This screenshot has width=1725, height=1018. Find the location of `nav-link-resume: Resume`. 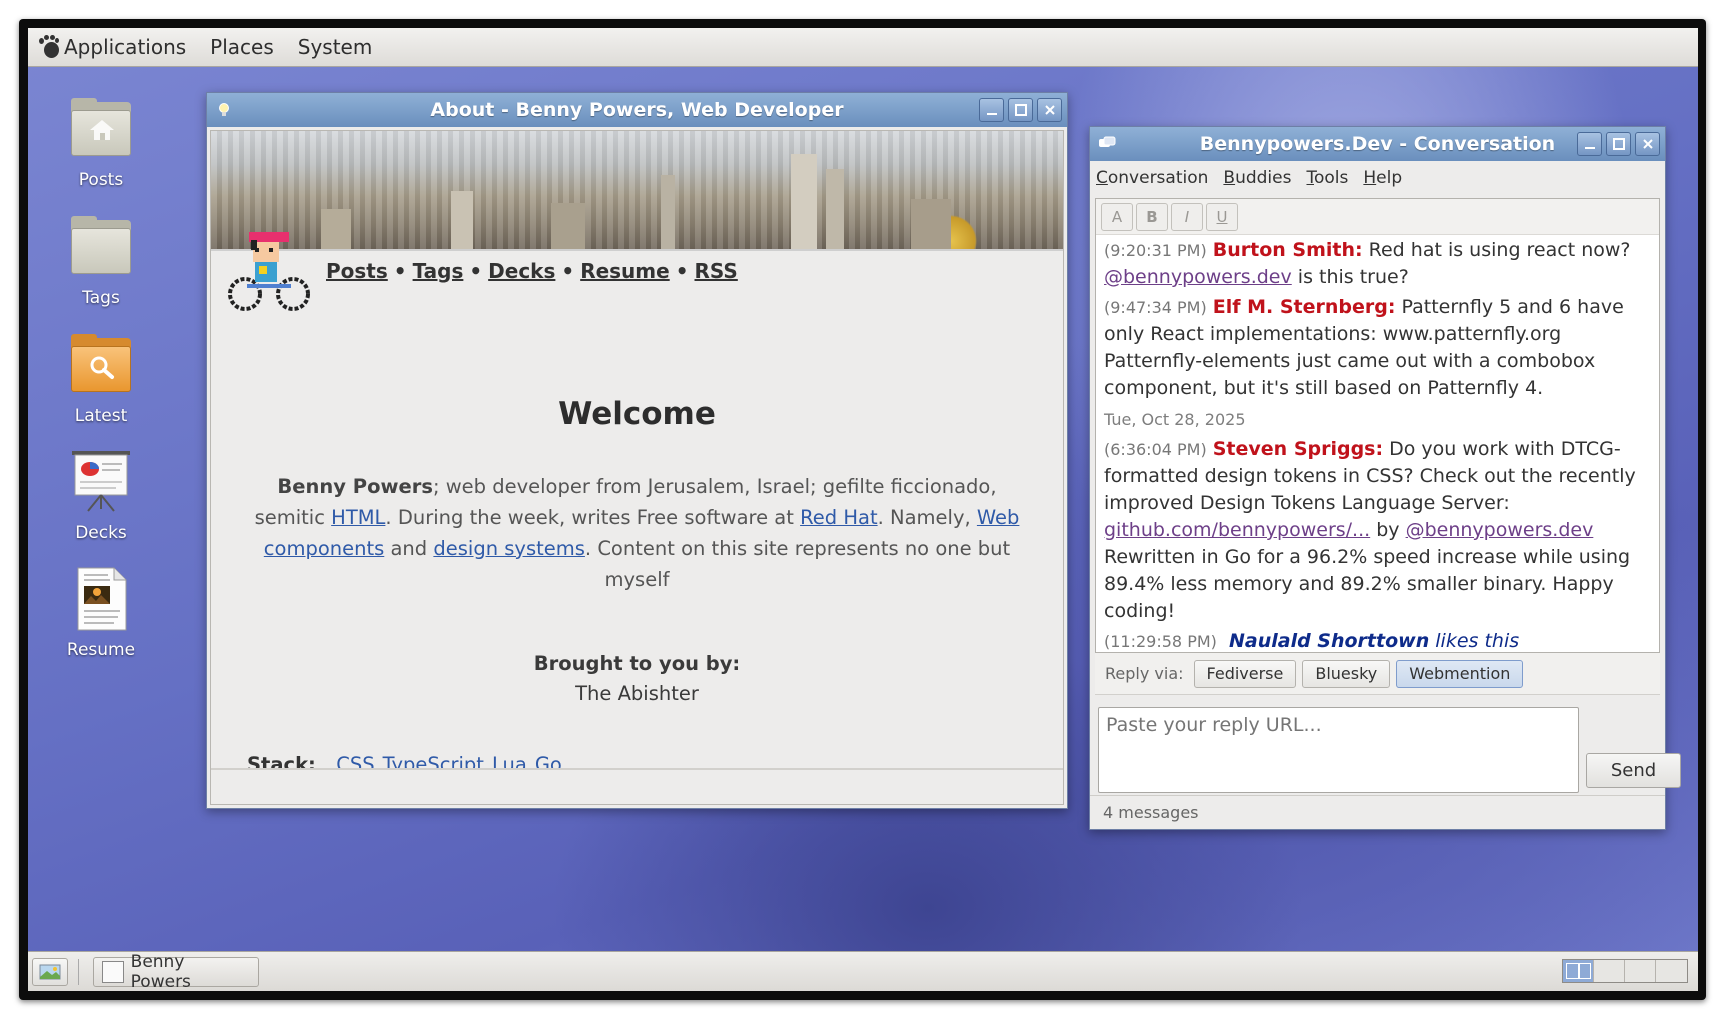

nav-link-resume: Resume is located at coordinates (625, 271).